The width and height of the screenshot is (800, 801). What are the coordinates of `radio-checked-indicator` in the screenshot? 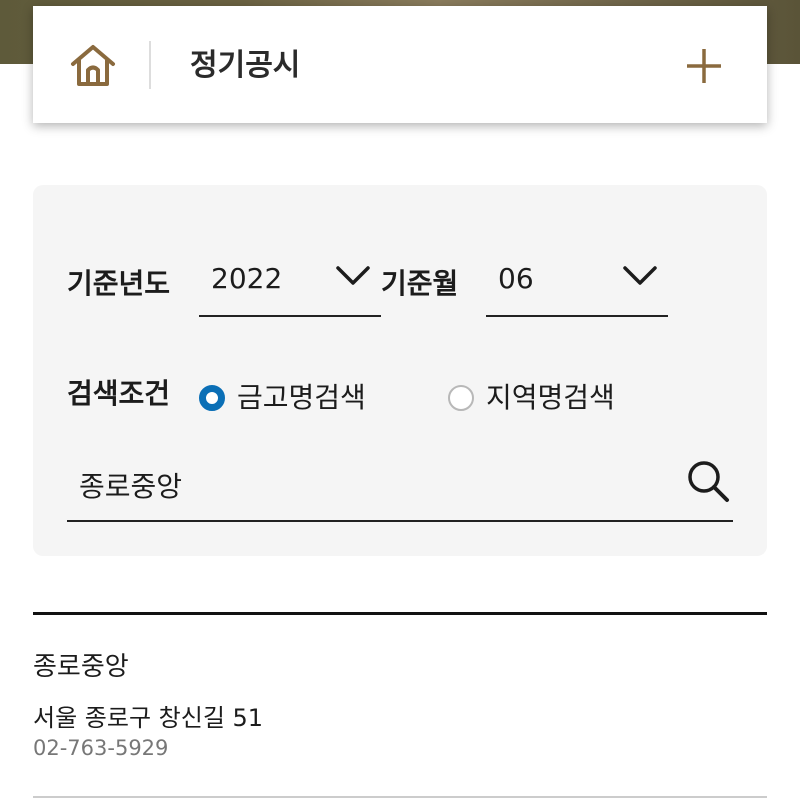 It's located at (212, 398).